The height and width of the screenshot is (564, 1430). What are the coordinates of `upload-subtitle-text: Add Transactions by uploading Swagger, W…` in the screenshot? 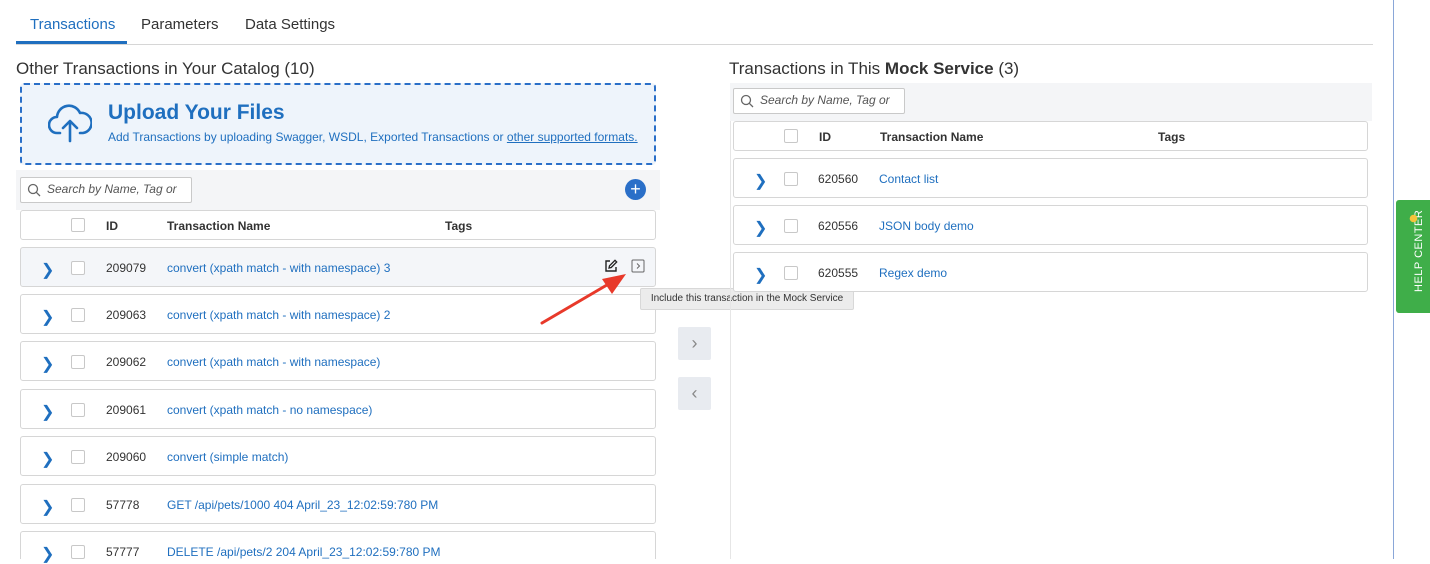 It's located at (307, 137).